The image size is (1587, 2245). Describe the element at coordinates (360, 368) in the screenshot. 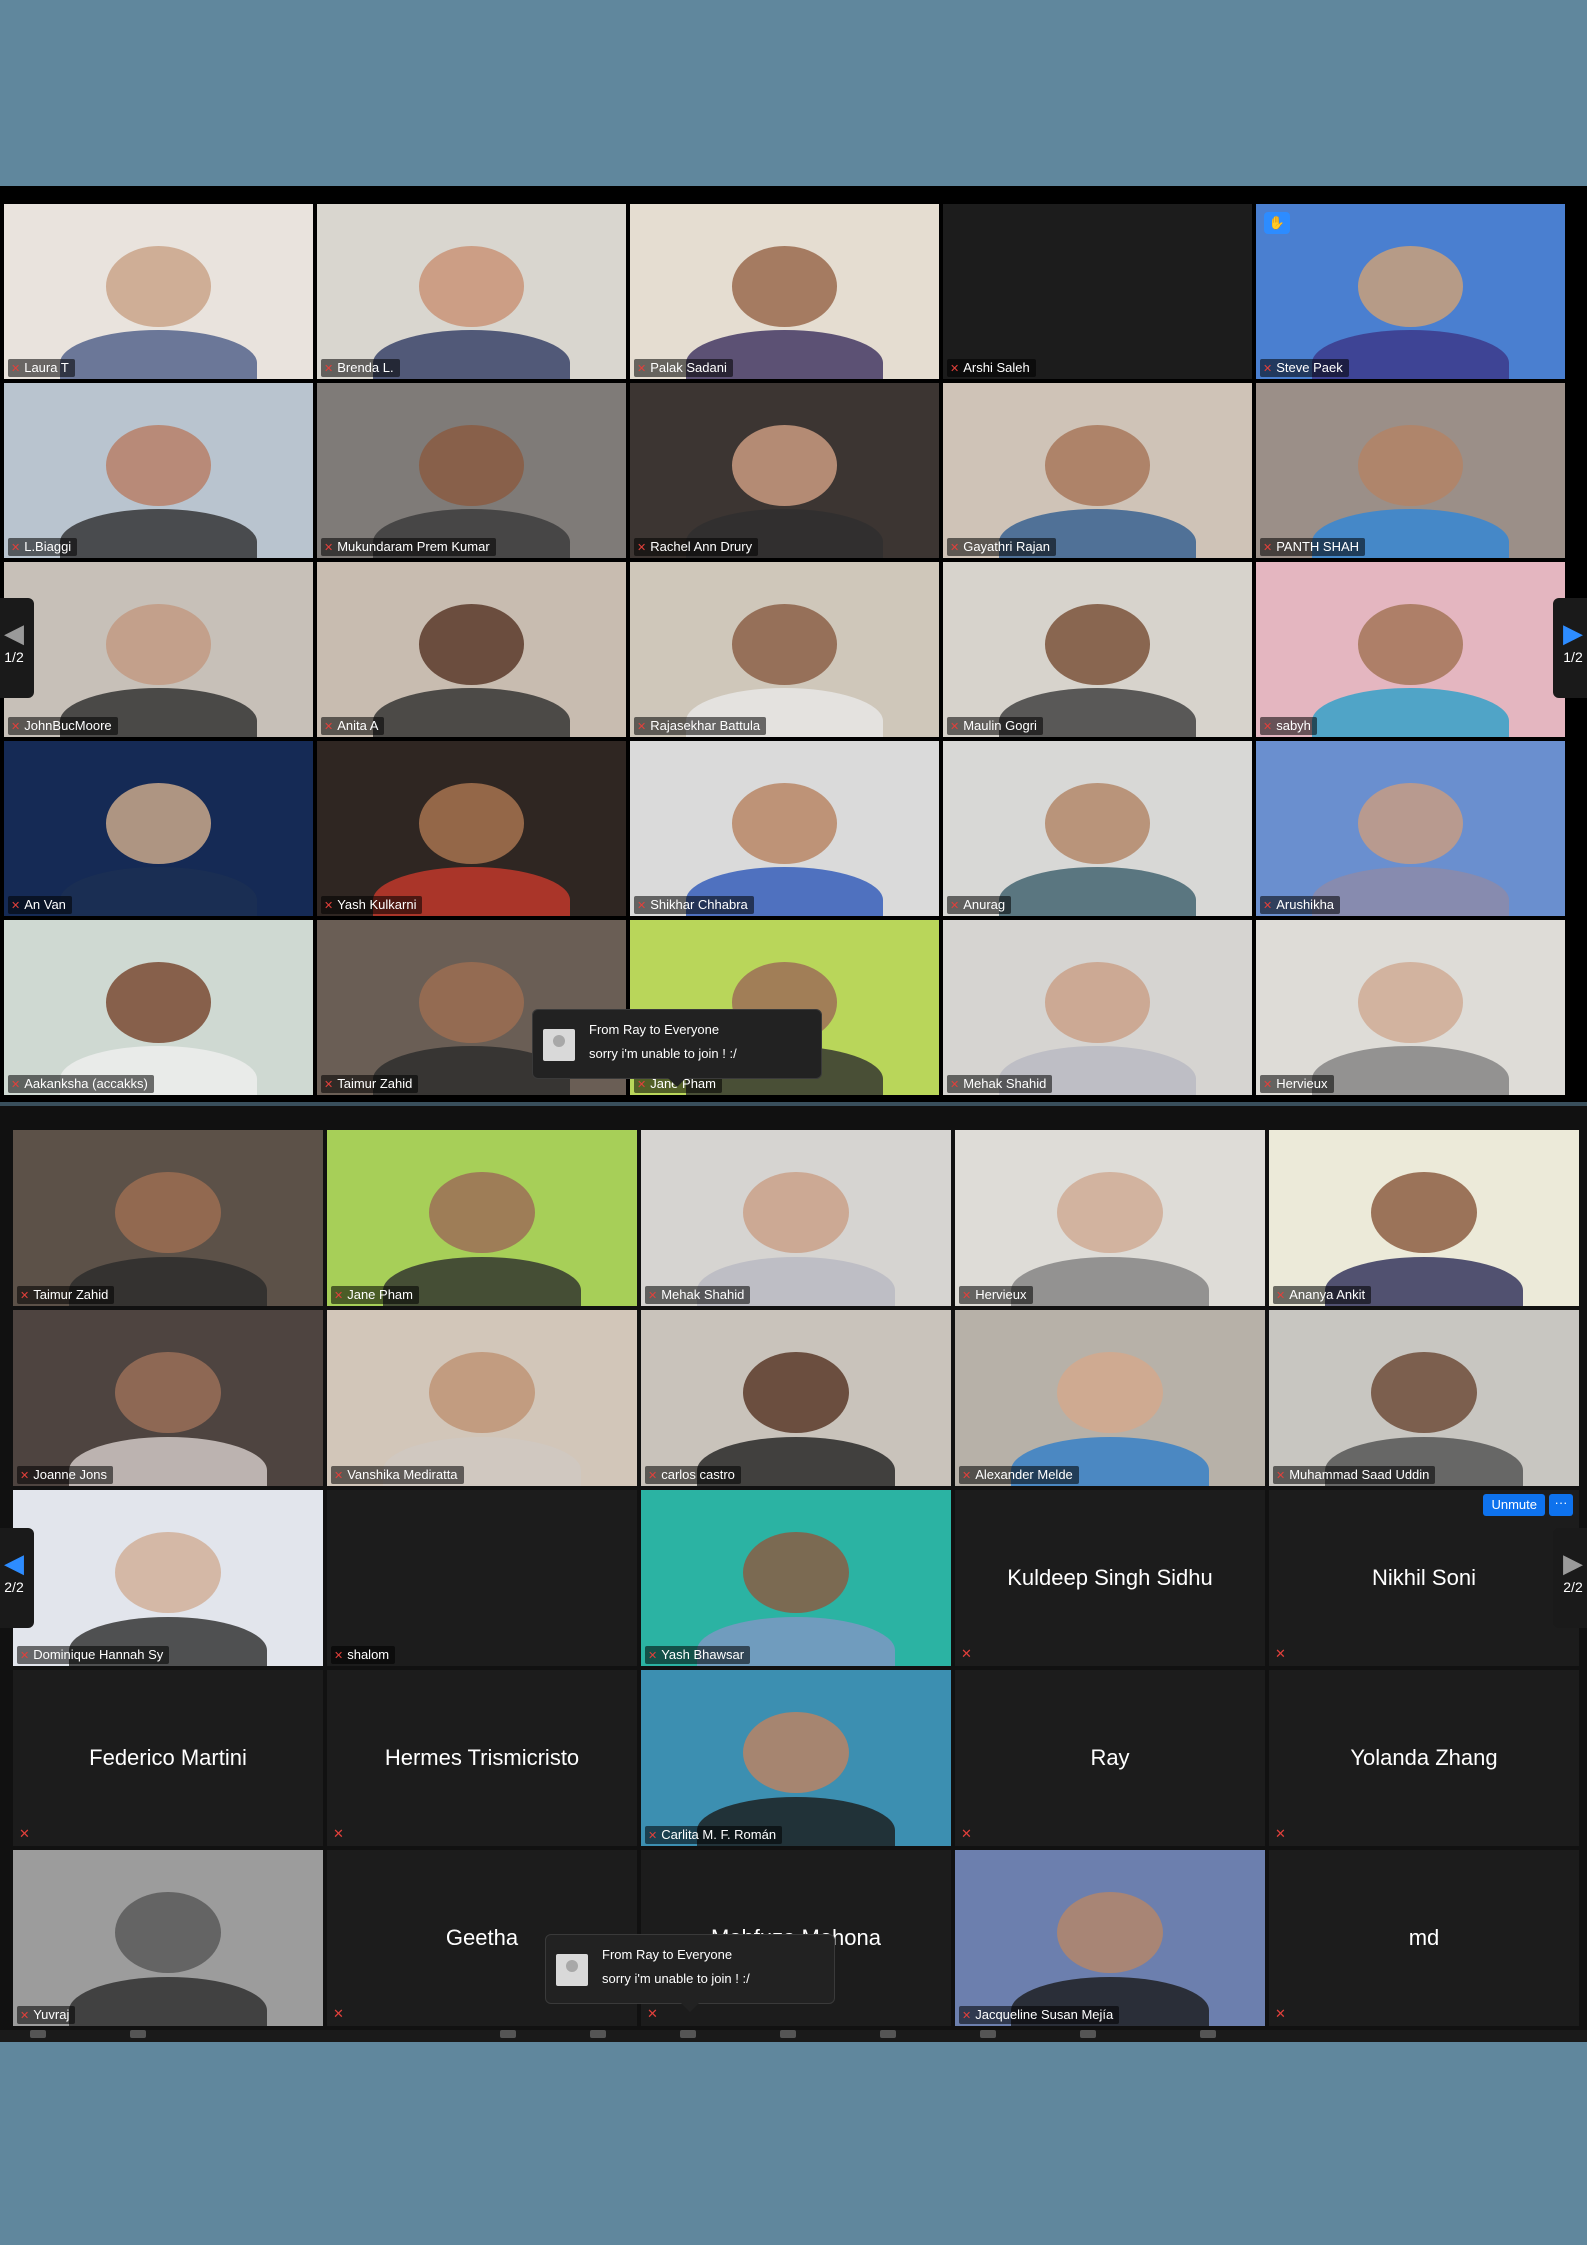

I see `participant-name-label: ✕ Brenda L.` at that location.